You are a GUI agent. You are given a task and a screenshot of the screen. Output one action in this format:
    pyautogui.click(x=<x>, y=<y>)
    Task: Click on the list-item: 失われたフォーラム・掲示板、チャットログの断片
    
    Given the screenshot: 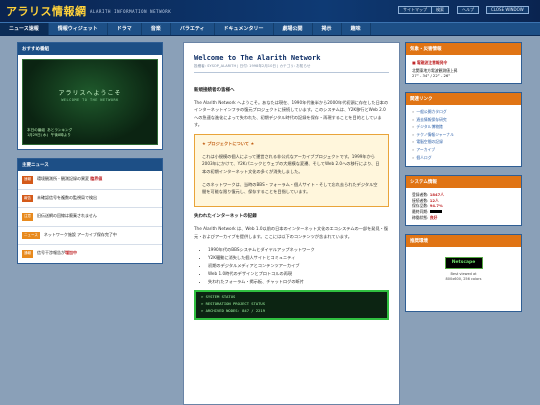 What is the action you would take?
    pyautogui.click(x=298, y=282)
    